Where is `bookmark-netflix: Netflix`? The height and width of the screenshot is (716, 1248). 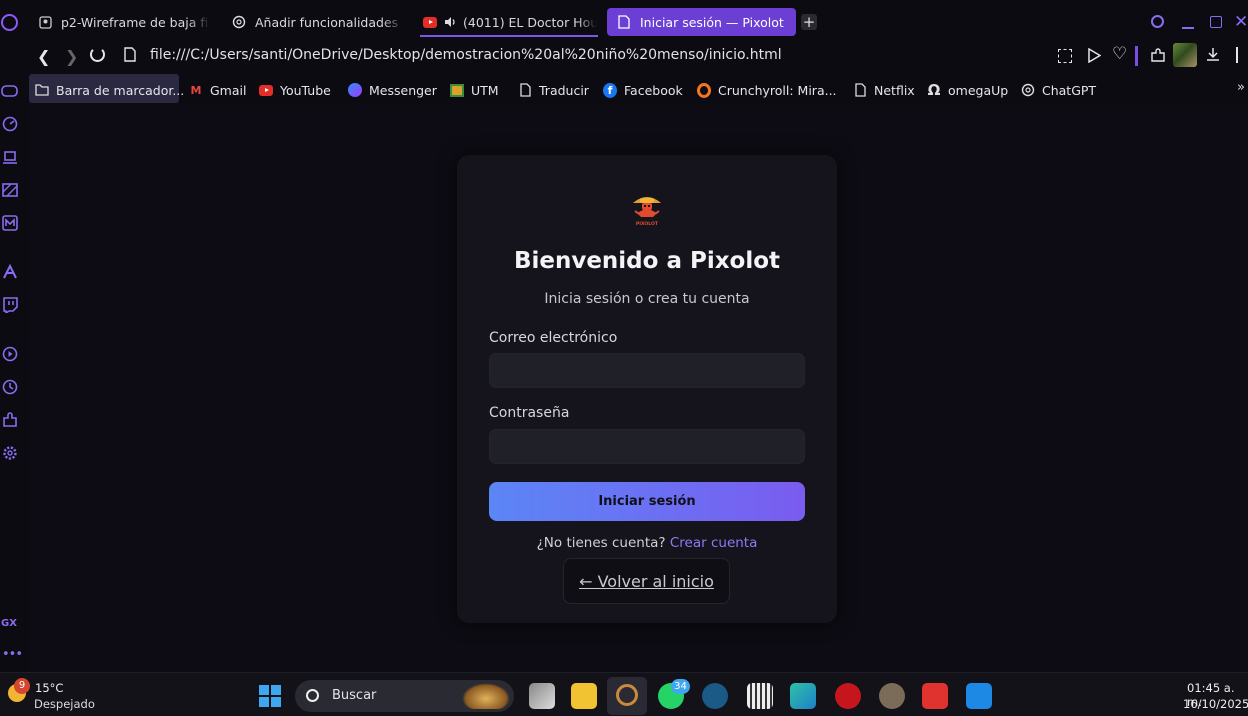
bookmark-netflix: Netflix is located at coordinates (884, 90).